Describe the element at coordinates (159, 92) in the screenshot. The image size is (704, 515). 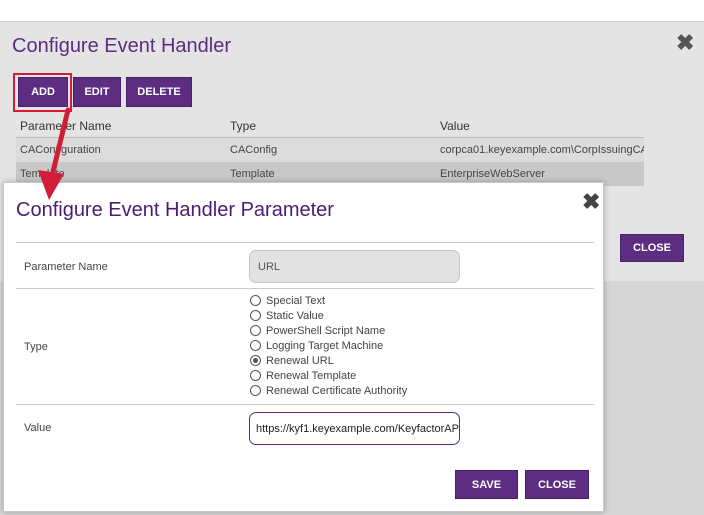
I see `delete-button: DELETE` at that location.